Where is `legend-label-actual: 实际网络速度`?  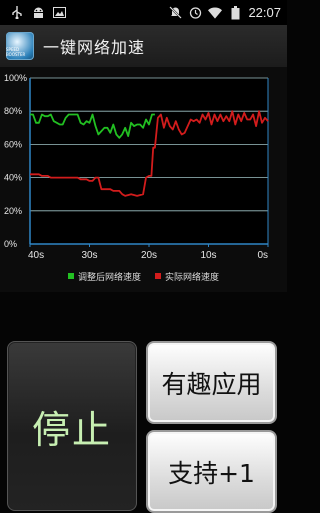
legend-label-actual: 实际网络速度 is located at coordinates (192, 277).